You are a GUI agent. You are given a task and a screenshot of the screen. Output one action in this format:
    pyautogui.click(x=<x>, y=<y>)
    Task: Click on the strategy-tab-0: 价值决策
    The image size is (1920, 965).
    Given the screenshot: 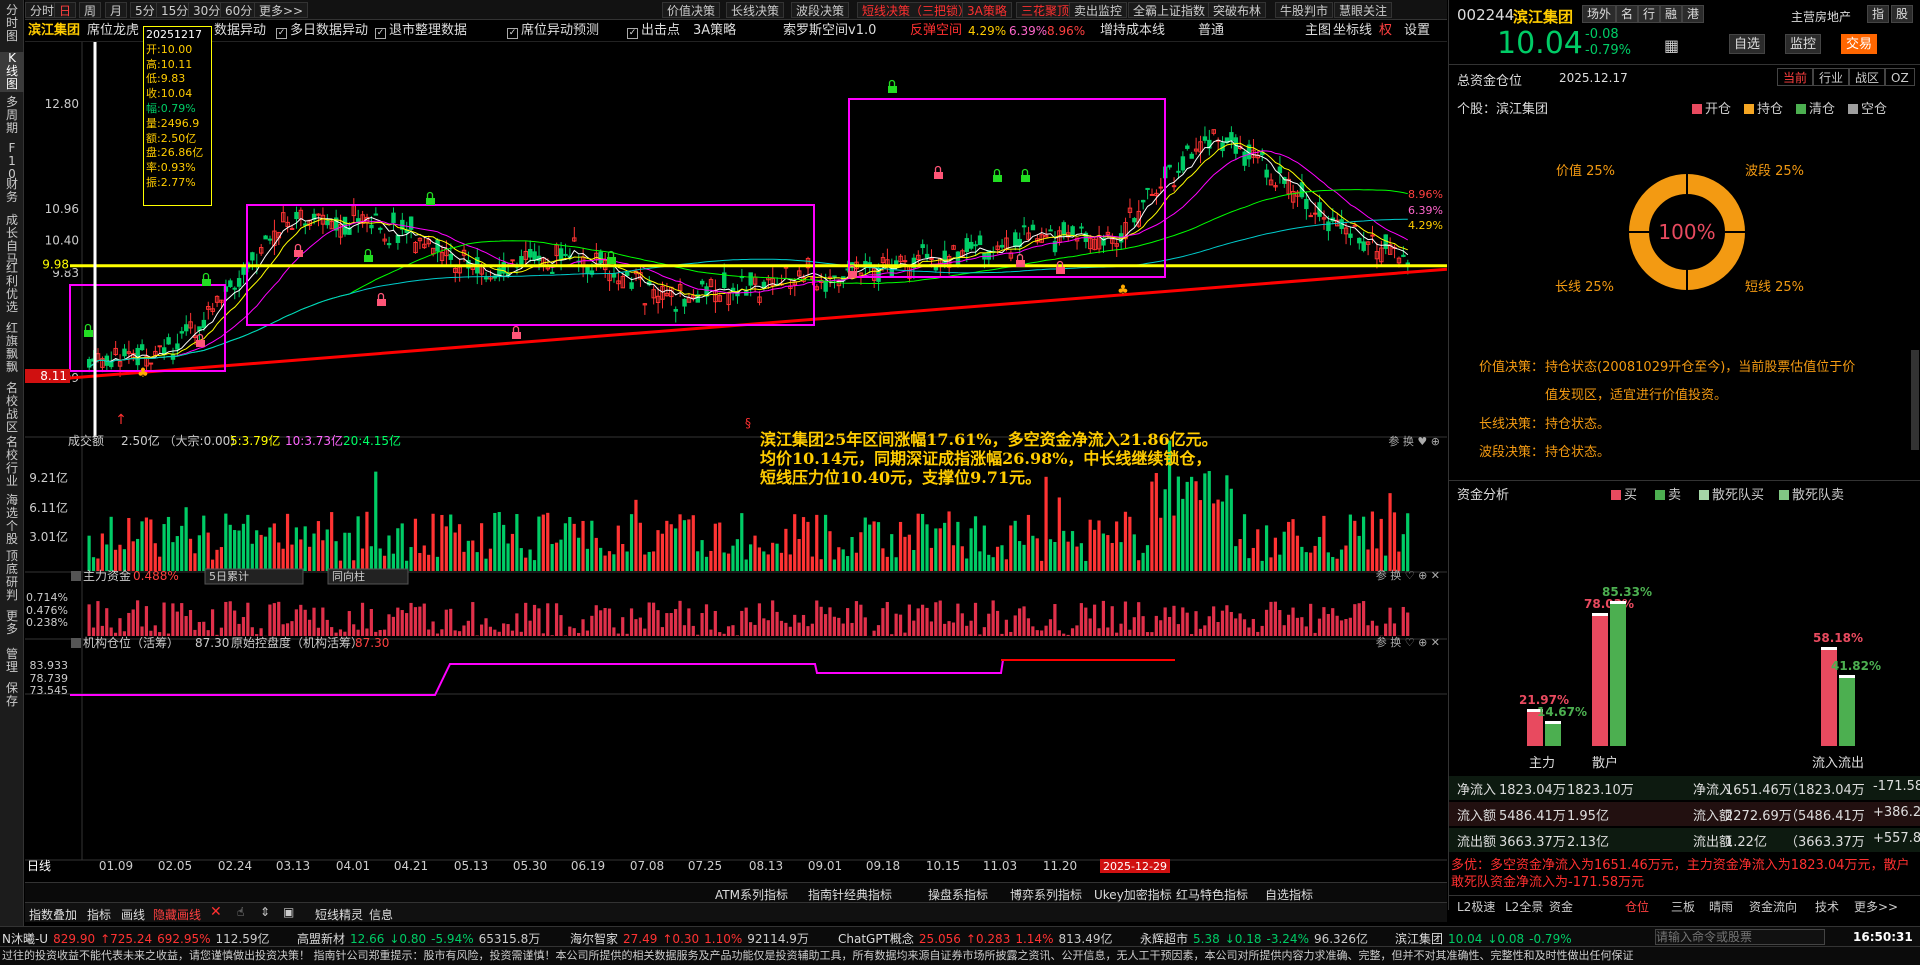 What is the action you would take?
    pyautogui.click(x=691, y=10)
    